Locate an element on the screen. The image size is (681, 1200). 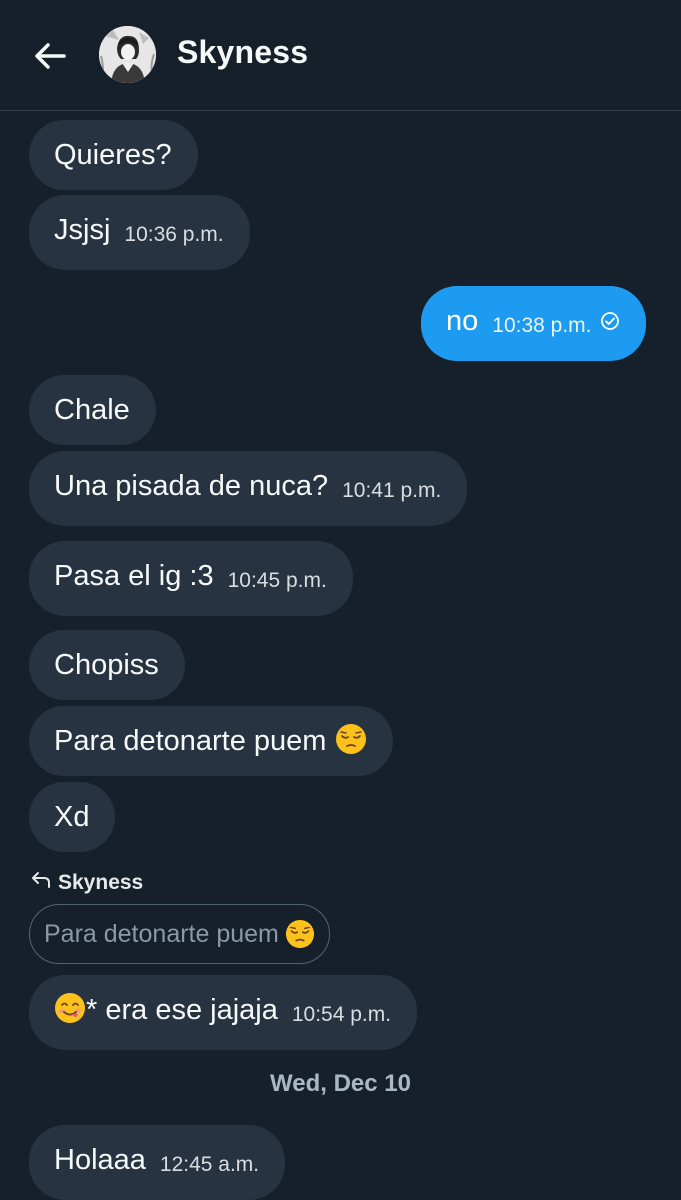
message-text: * era ese jajaja is located at coordinates (182, 1010).